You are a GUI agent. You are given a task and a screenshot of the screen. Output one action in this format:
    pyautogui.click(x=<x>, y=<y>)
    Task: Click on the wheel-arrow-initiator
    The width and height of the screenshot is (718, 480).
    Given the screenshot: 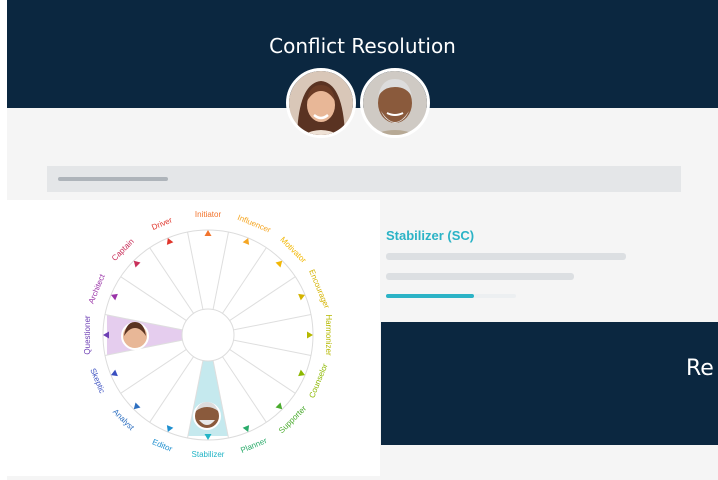 What is the action you would take?
    pyautogui.click(x=208, y=233)
    